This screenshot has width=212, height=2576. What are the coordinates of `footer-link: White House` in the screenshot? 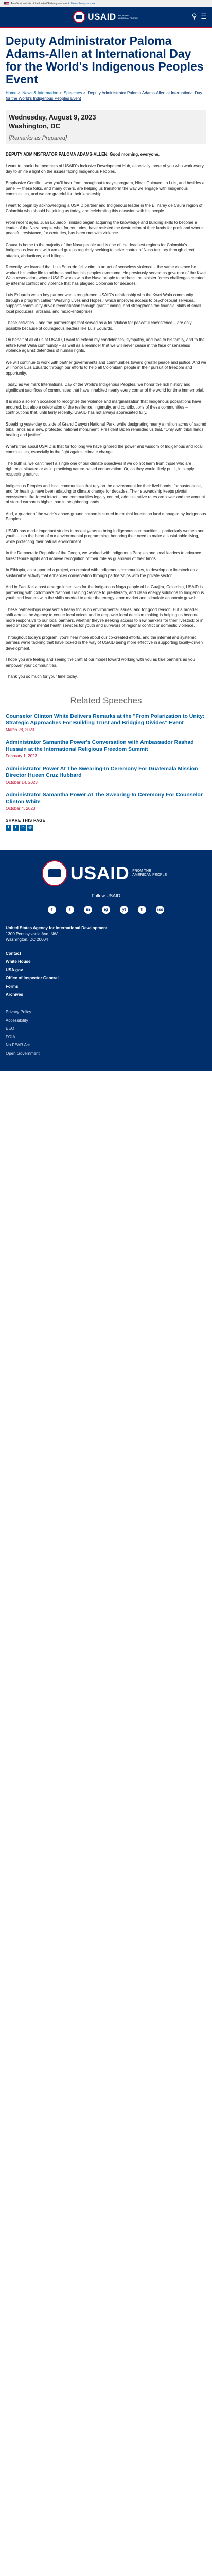 It's located at (106, 962).